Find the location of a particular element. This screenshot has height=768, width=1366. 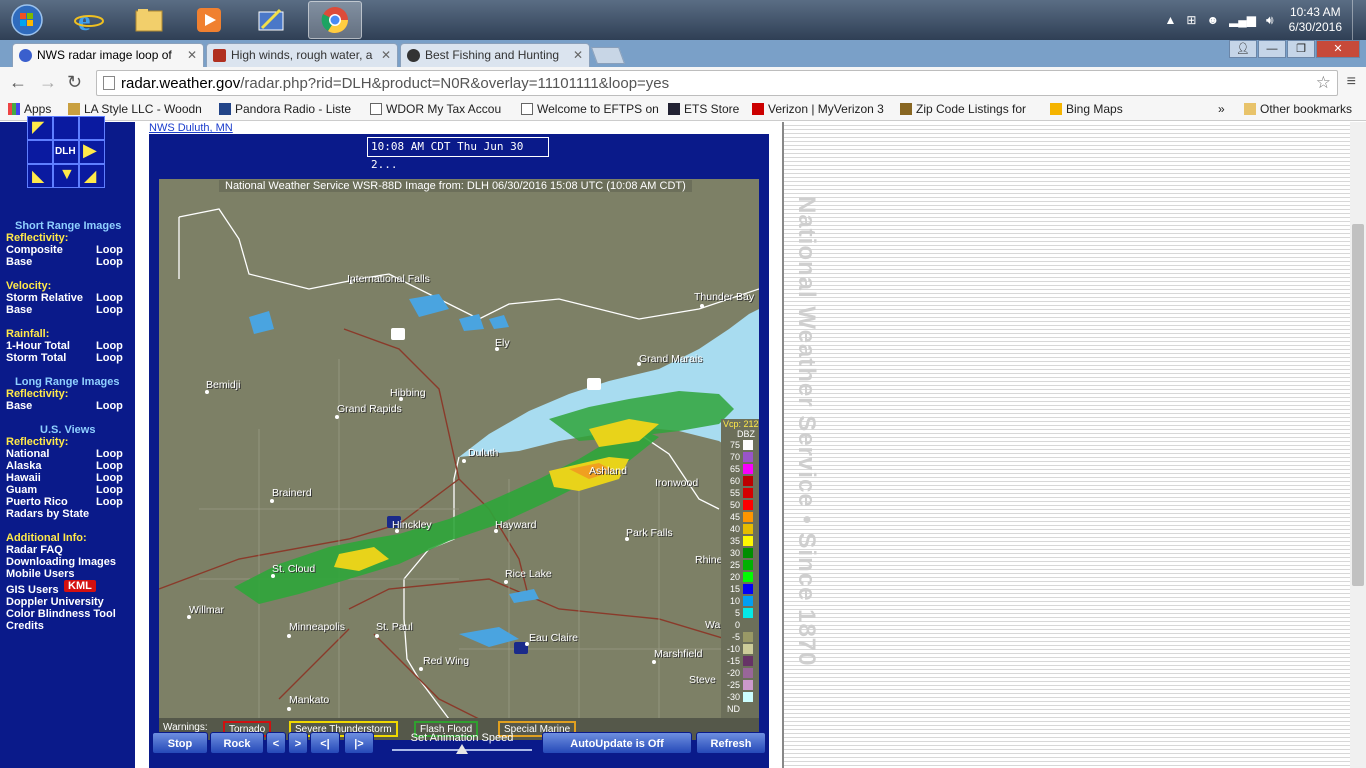

speed-slider-knob is located at coordinates (462, 749).